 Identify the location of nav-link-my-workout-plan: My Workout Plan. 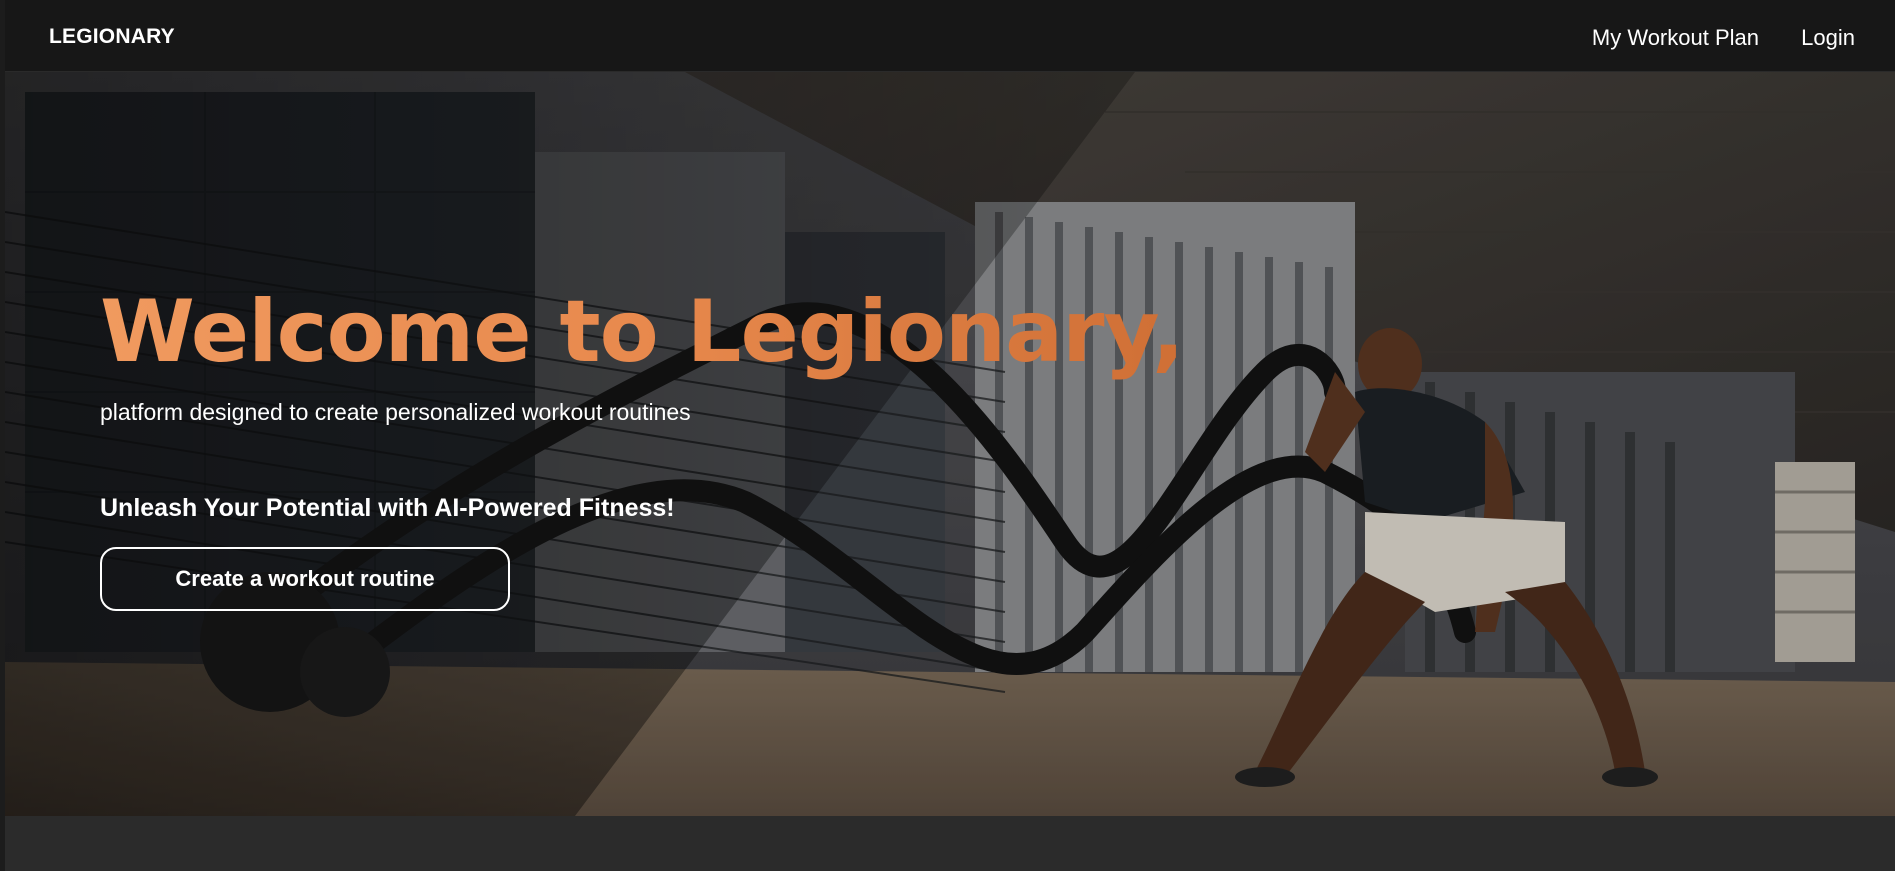
(1675, 38).